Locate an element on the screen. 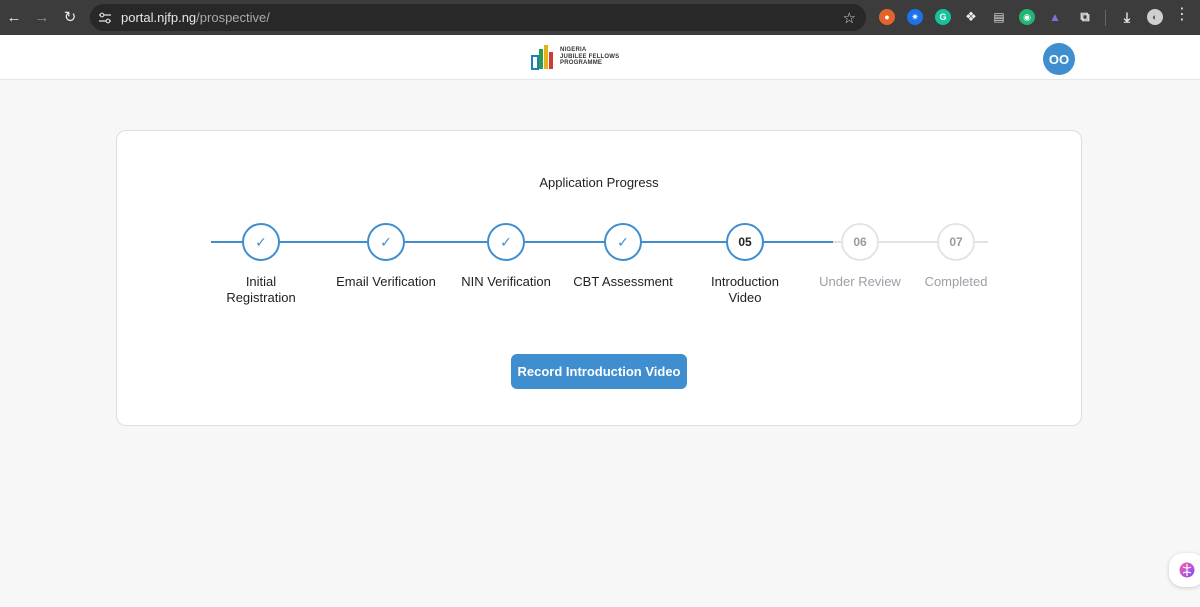 The width and height of the screenshot is (1200, 607). step-label-cbt-assessment: CBT Assessment is located at coordinates (623, 281).